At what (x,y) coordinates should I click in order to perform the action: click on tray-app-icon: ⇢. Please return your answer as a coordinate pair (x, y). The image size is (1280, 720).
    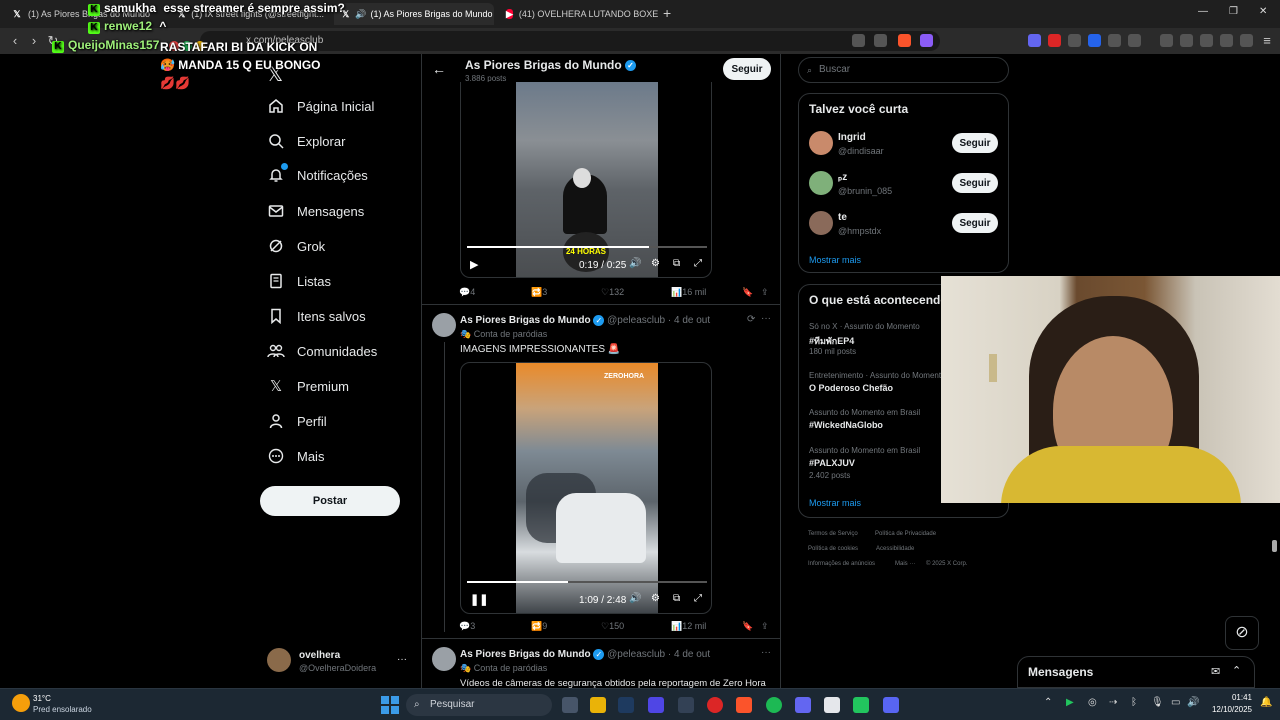
    Looking at the image, I should click on (1113, 702).